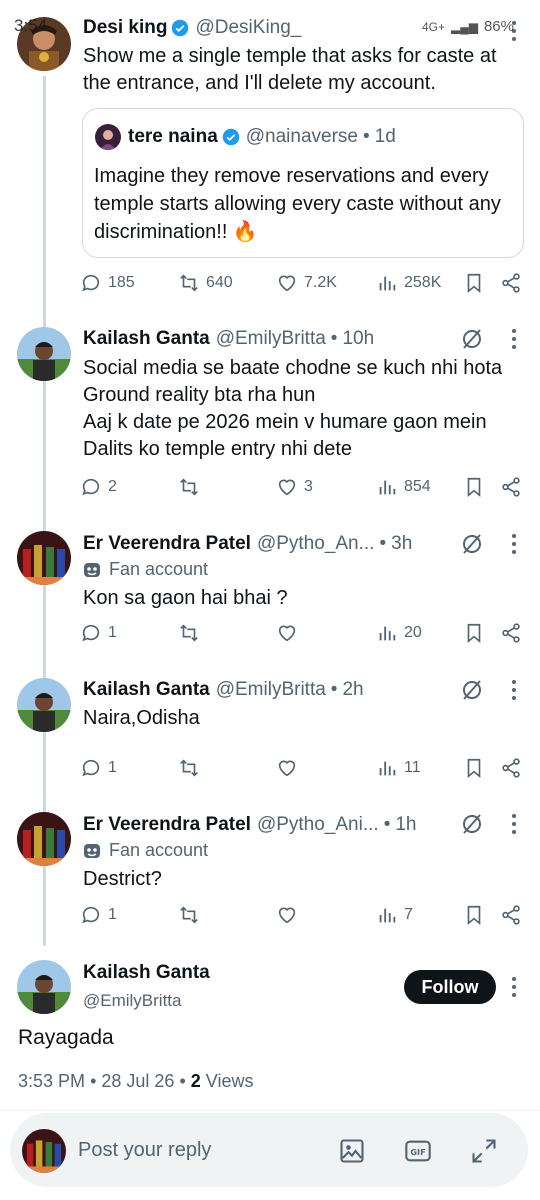 The image size is (540, 1200). What do you see at coordinates (262, 137) in the screenshot?
I see `quote-header: tere naina @nainaverse • 1d` at bounding box center [262, 137].